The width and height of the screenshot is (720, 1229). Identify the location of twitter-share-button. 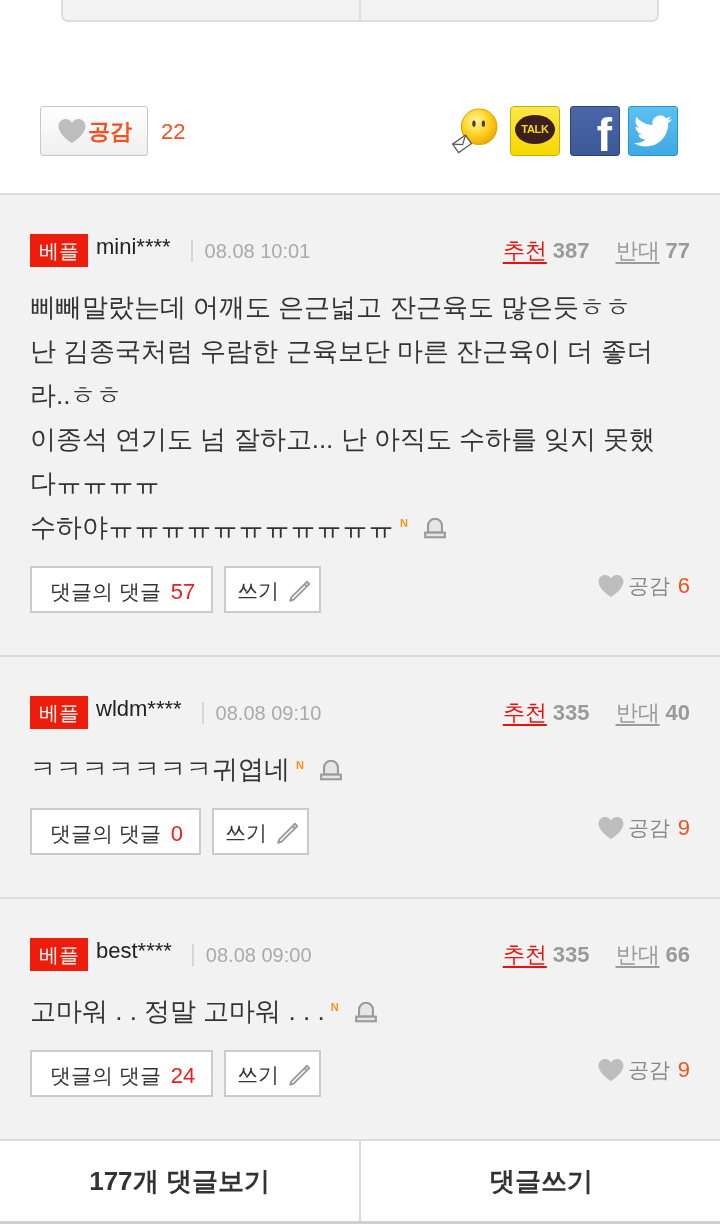
(653, 131).